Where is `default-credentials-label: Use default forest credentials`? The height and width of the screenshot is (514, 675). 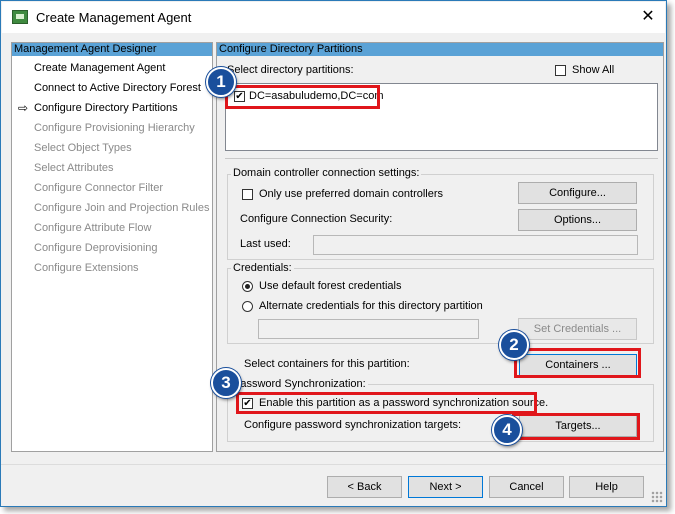 default-credentials-label: Use default forest credentials is located at coordinates (330, 286).